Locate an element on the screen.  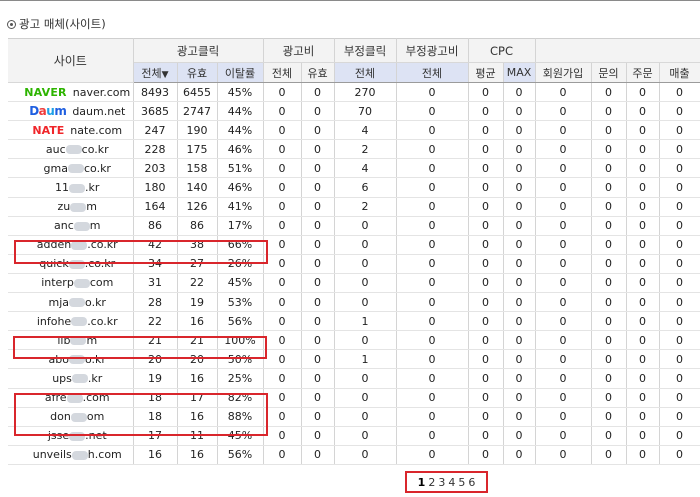
site-cell: gma co.kr is located at coordinates (71, 168).